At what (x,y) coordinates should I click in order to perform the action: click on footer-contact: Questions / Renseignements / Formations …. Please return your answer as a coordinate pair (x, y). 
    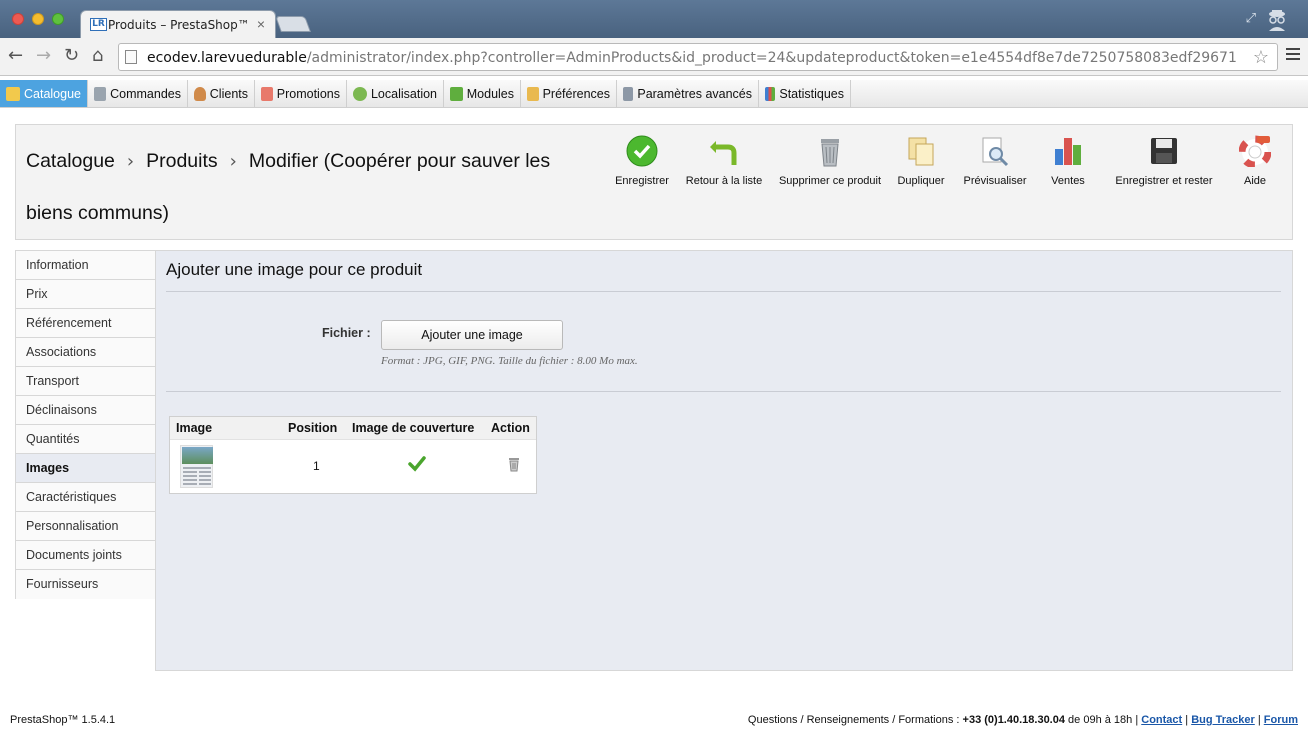
    Looking at the image, I should click on (1022, 720).